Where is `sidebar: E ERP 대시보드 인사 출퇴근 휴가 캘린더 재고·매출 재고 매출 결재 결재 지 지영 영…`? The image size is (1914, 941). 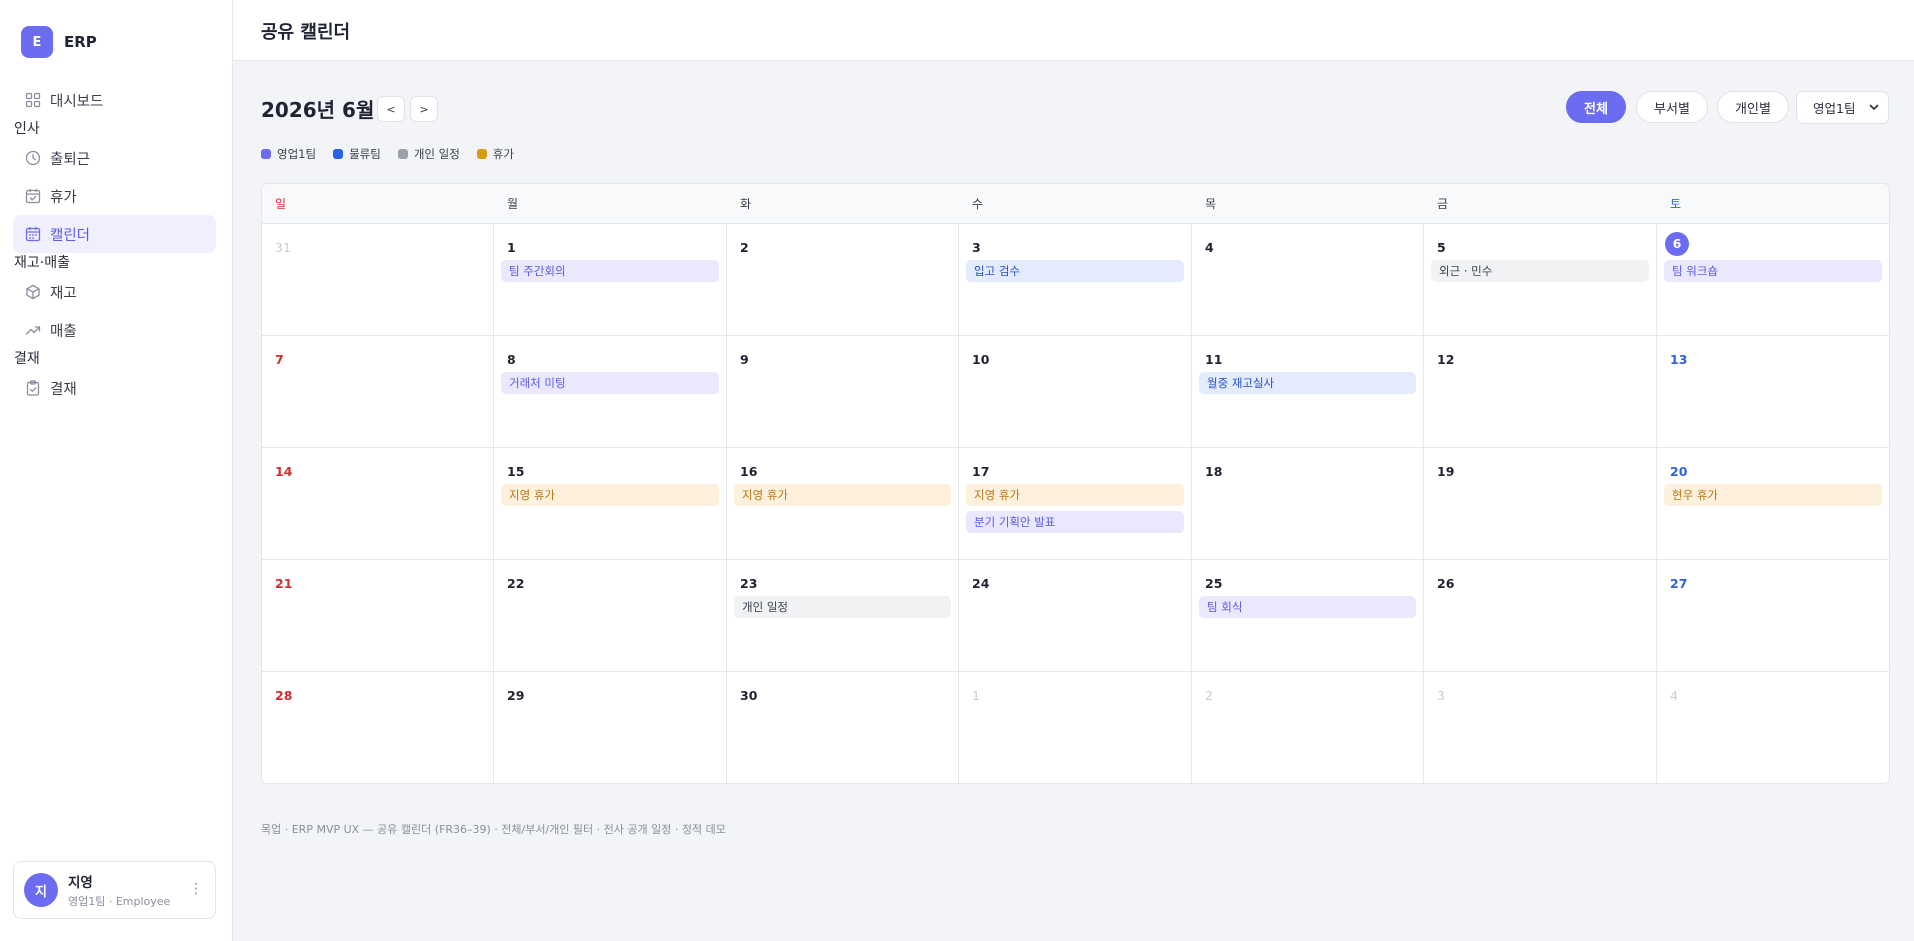 sidebar: E ERP 대시보드 인사 출퇴근 휴가 캘린더 재고·매출 재고 매출 결재 결재 지 지영 영… is located at coordinates (116, 470).